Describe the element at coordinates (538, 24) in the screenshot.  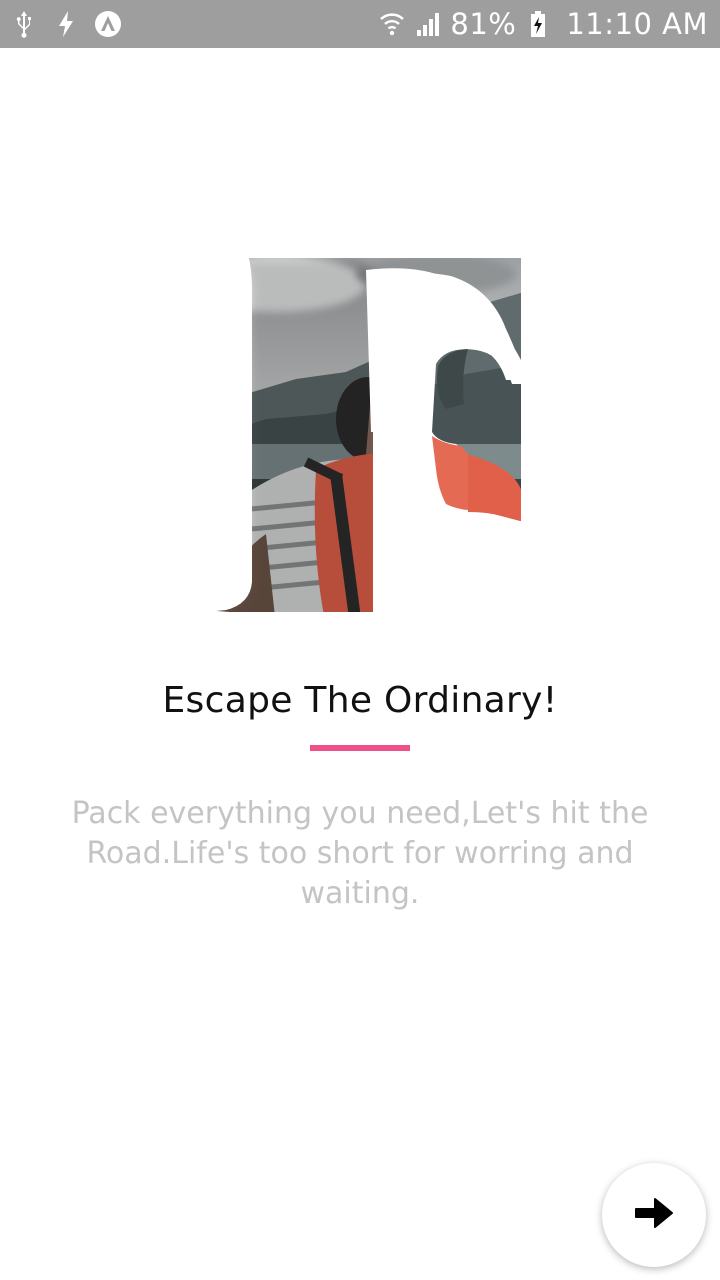
I see `battery-charging-icon` at that location.